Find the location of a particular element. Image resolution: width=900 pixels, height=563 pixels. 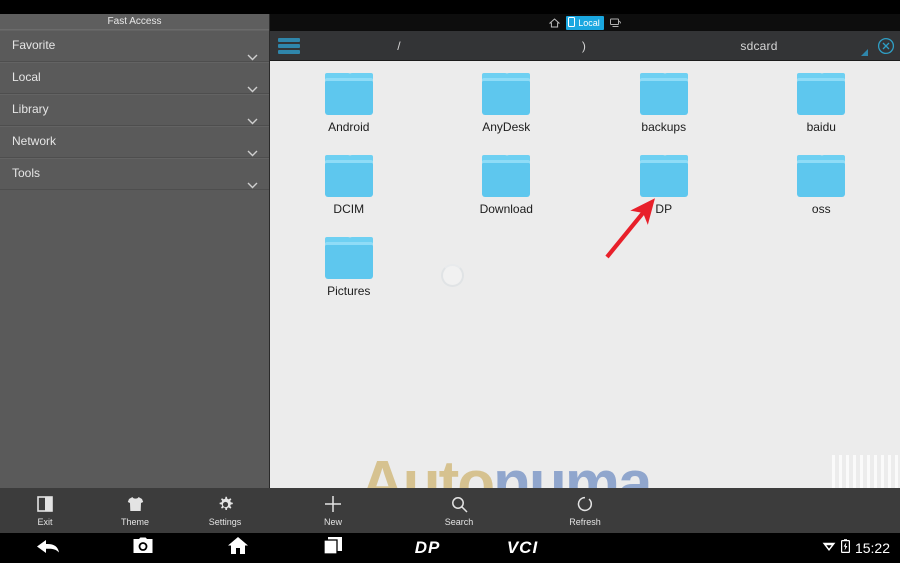

file-item: oss is located at coordinates (821, 196).